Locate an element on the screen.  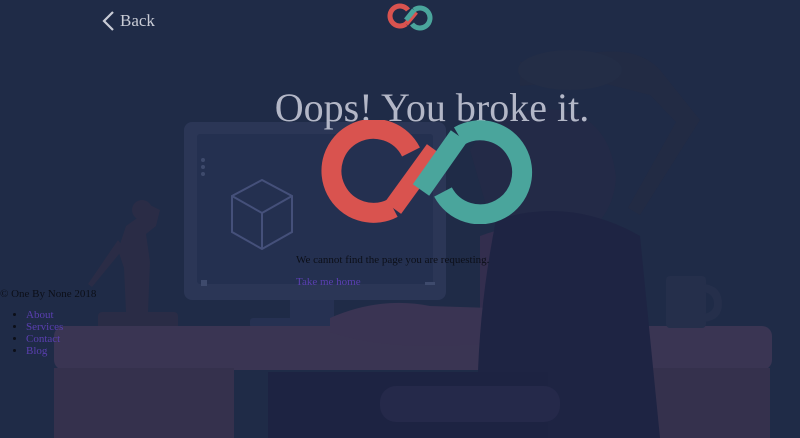
chevron-left-icon is located at coordinates (108, 21).